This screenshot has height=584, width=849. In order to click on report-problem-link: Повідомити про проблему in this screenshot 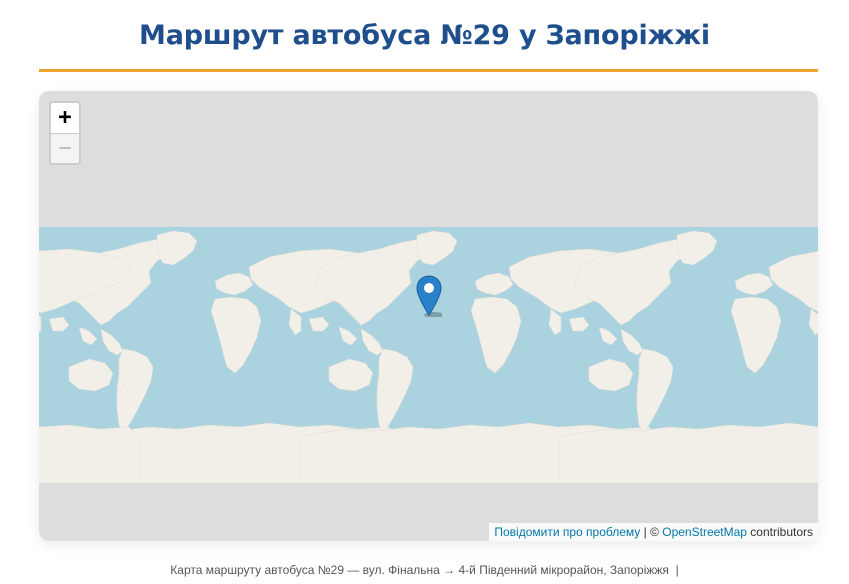, I will do `click(567, 532)`.